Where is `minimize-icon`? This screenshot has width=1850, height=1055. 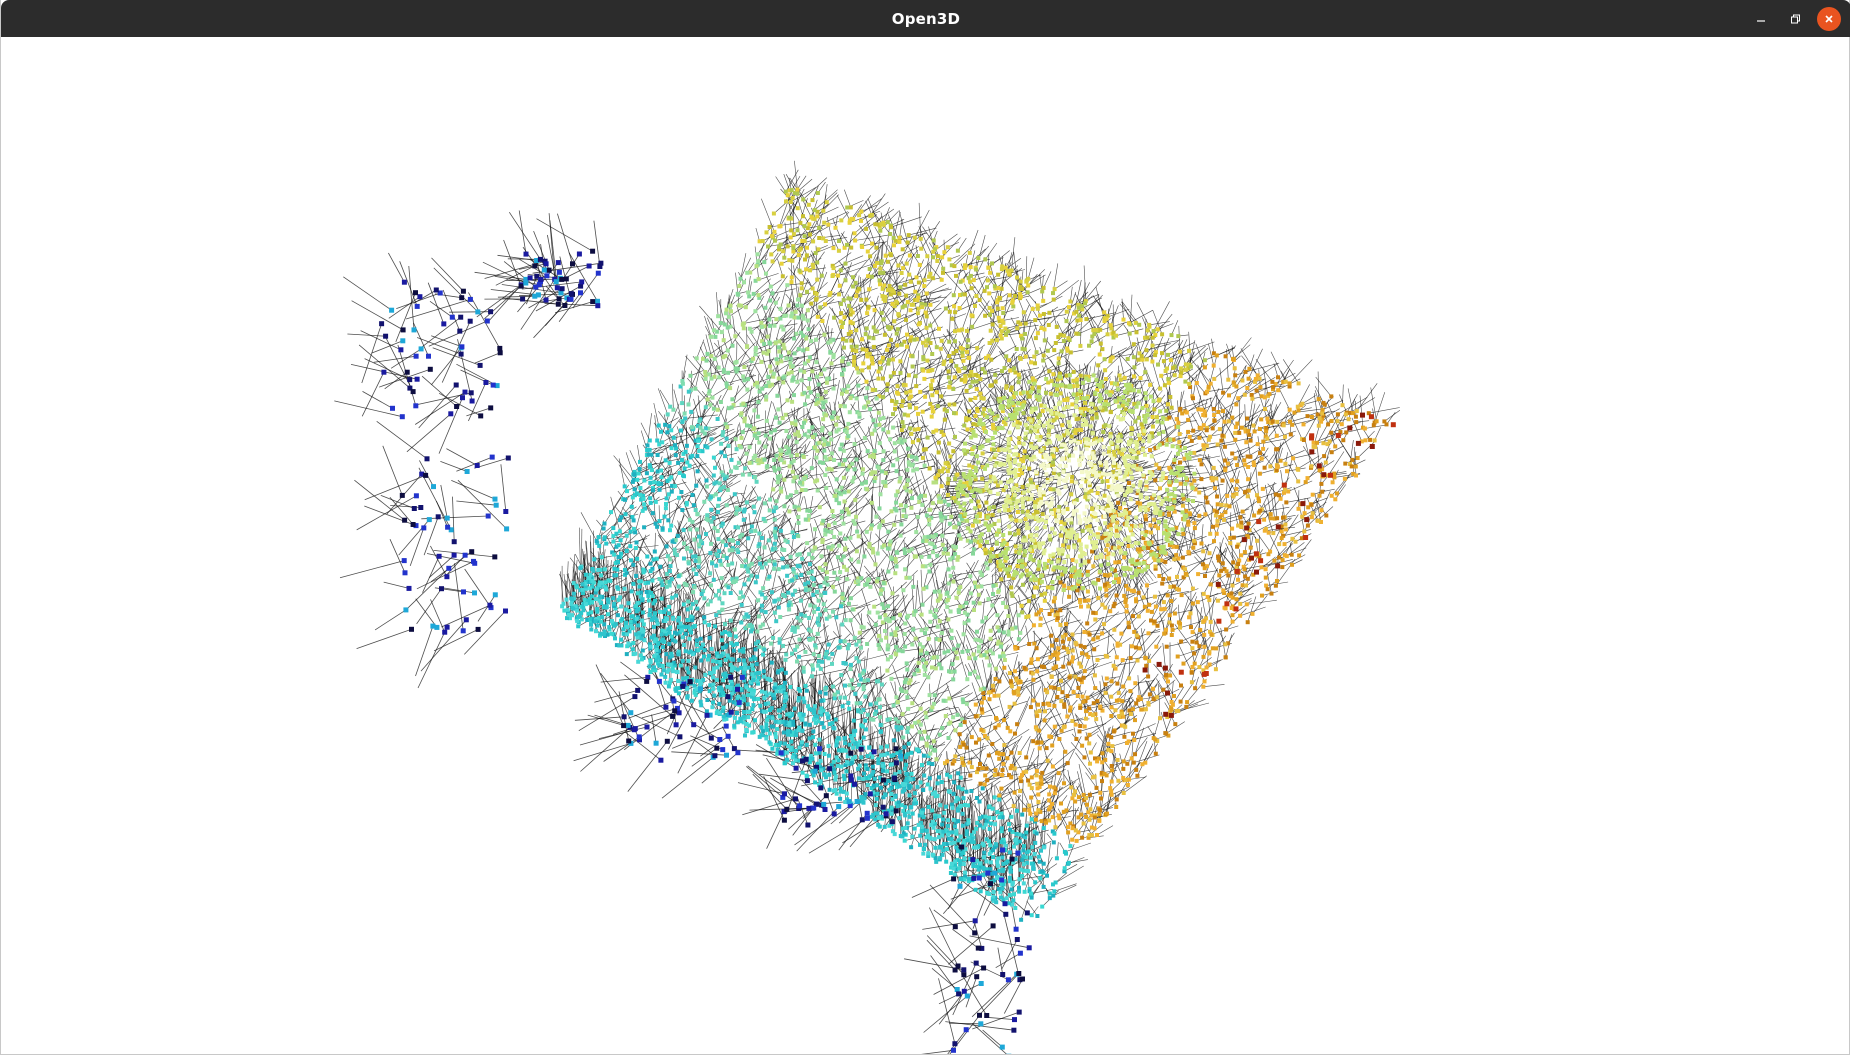 minimize-icon is located at coordinates (1761, 20).